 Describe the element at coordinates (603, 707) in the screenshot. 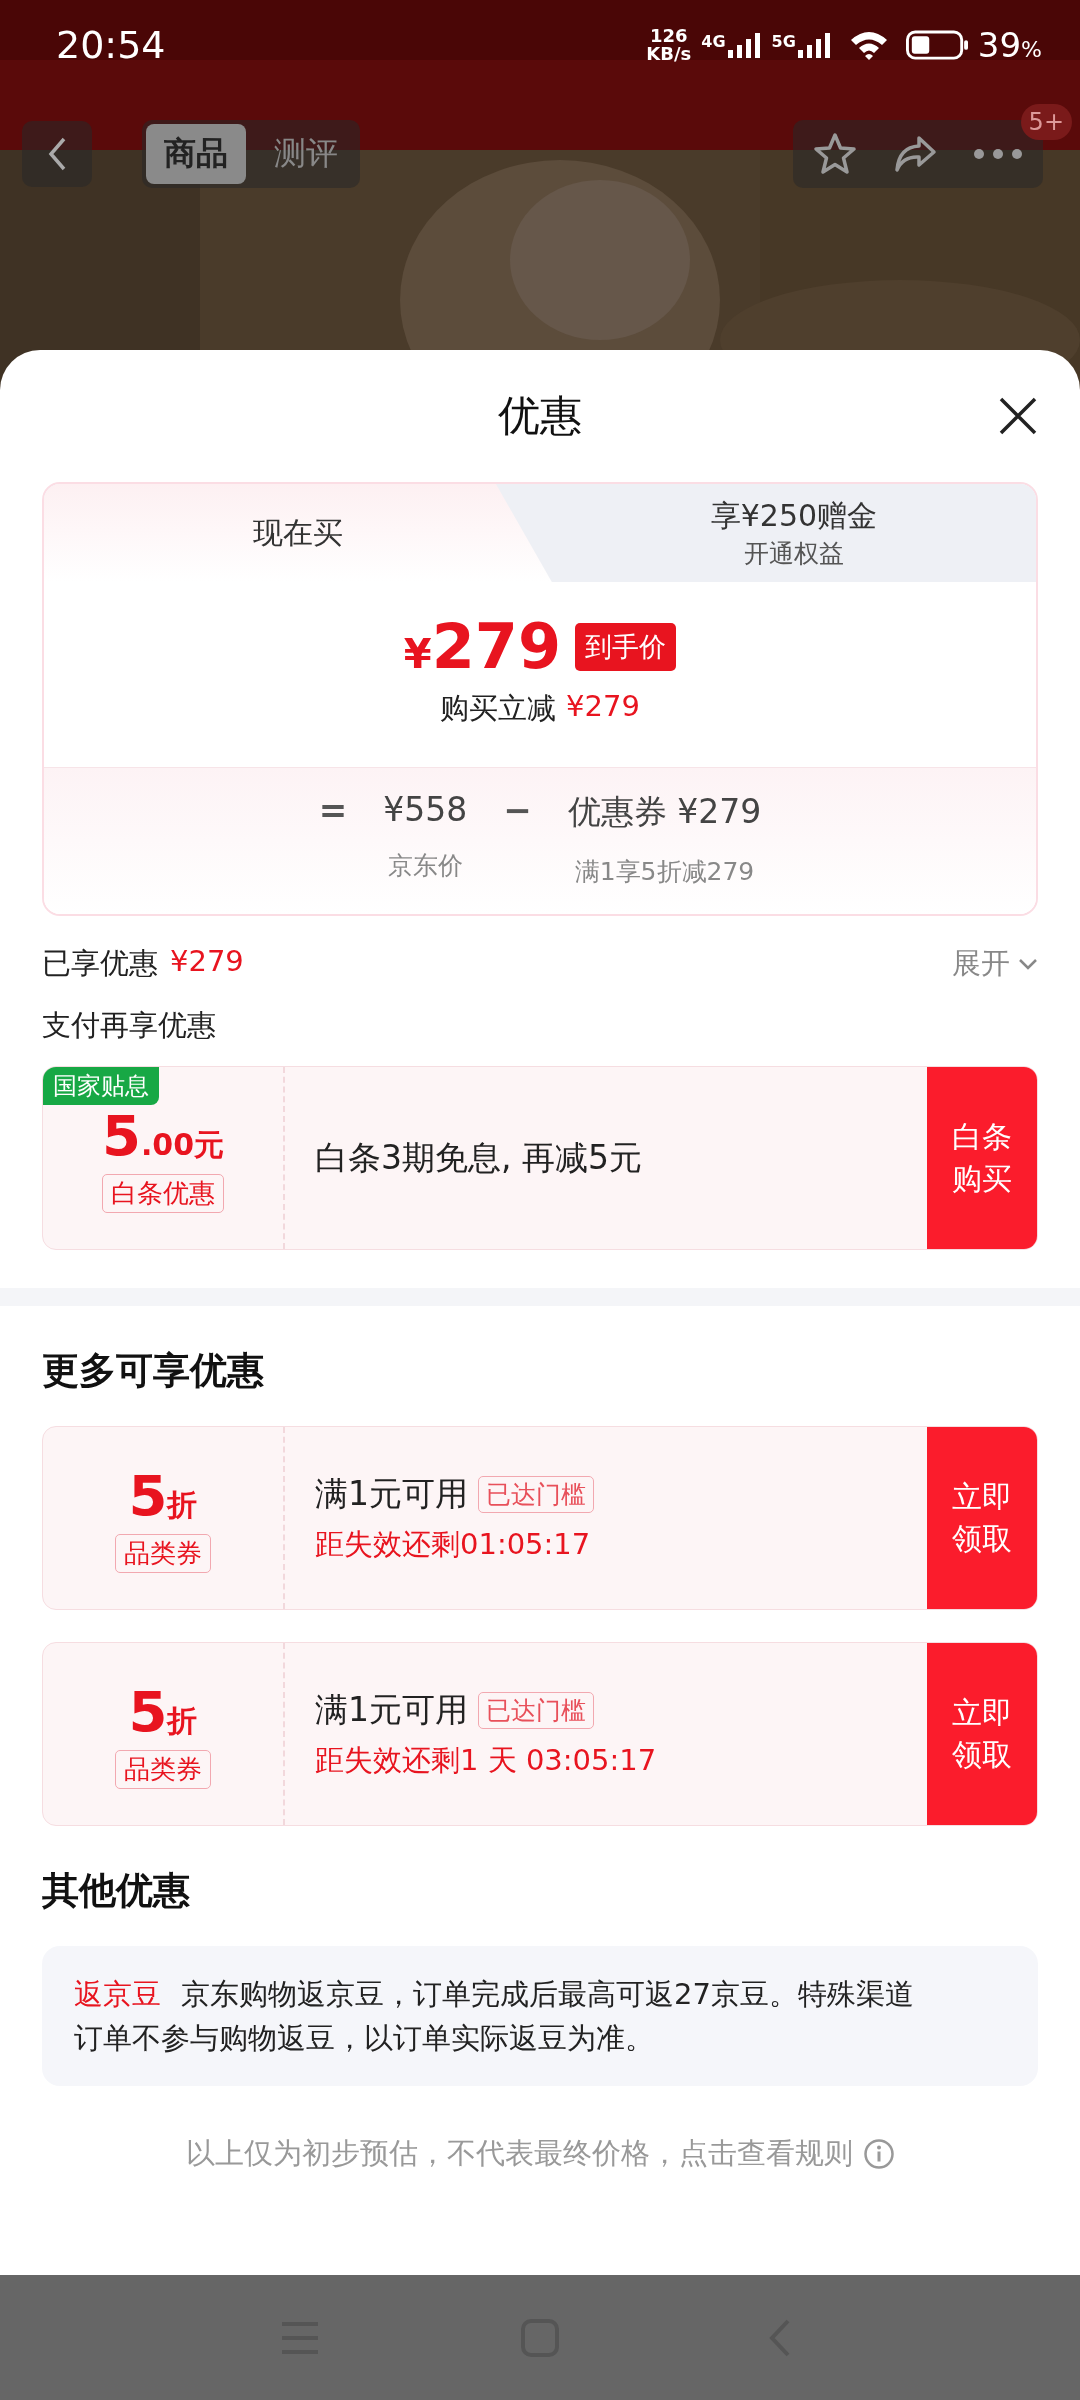

I see `saving-amount: ¥279` at that location.